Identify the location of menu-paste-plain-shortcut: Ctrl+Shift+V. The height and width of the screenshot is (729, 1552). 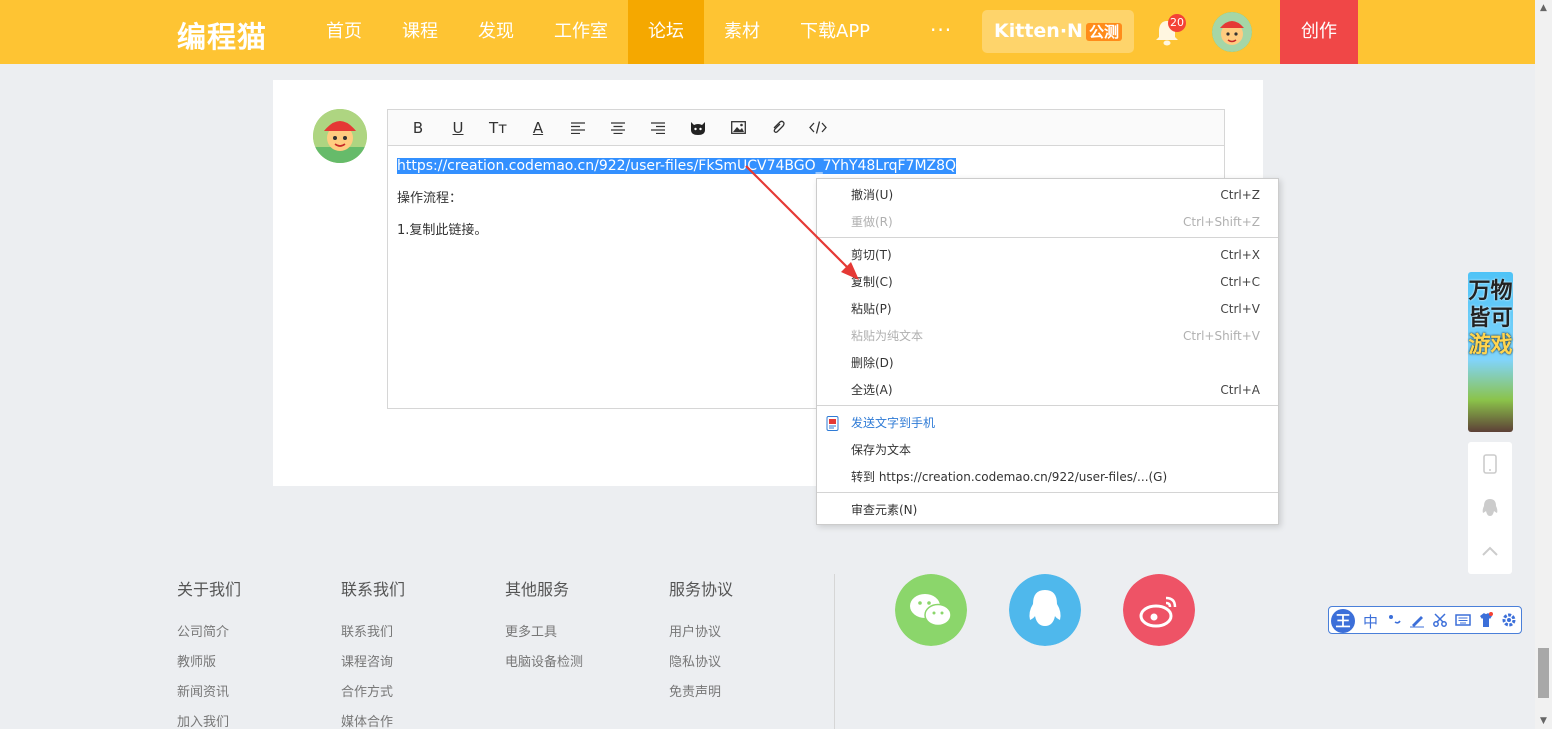
(1221, 336).